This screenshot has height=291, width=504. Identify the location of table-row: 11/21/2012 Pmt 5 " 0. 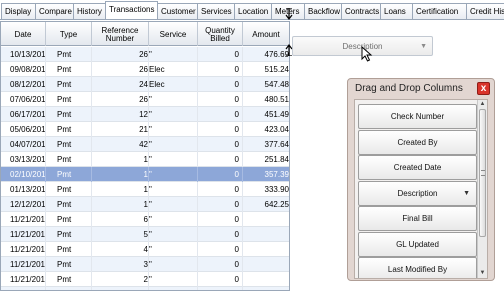
(145, 234).